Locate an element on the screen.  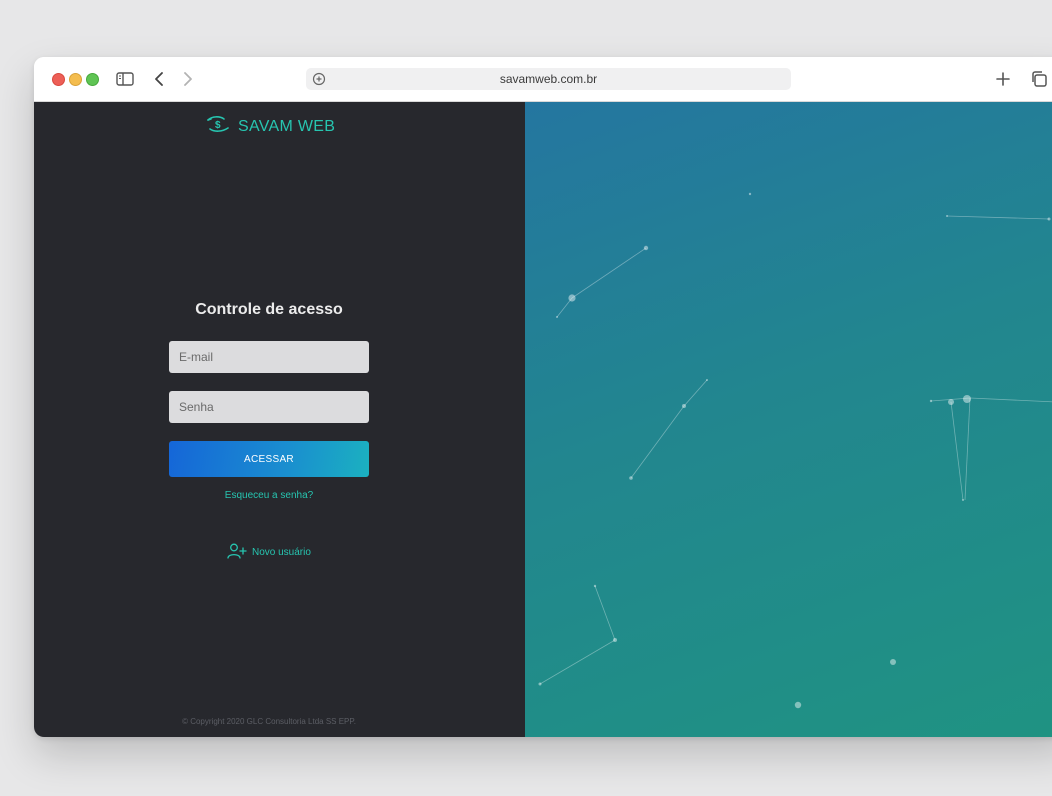
forward-arrow-icon is located at coordinates (188, 79).